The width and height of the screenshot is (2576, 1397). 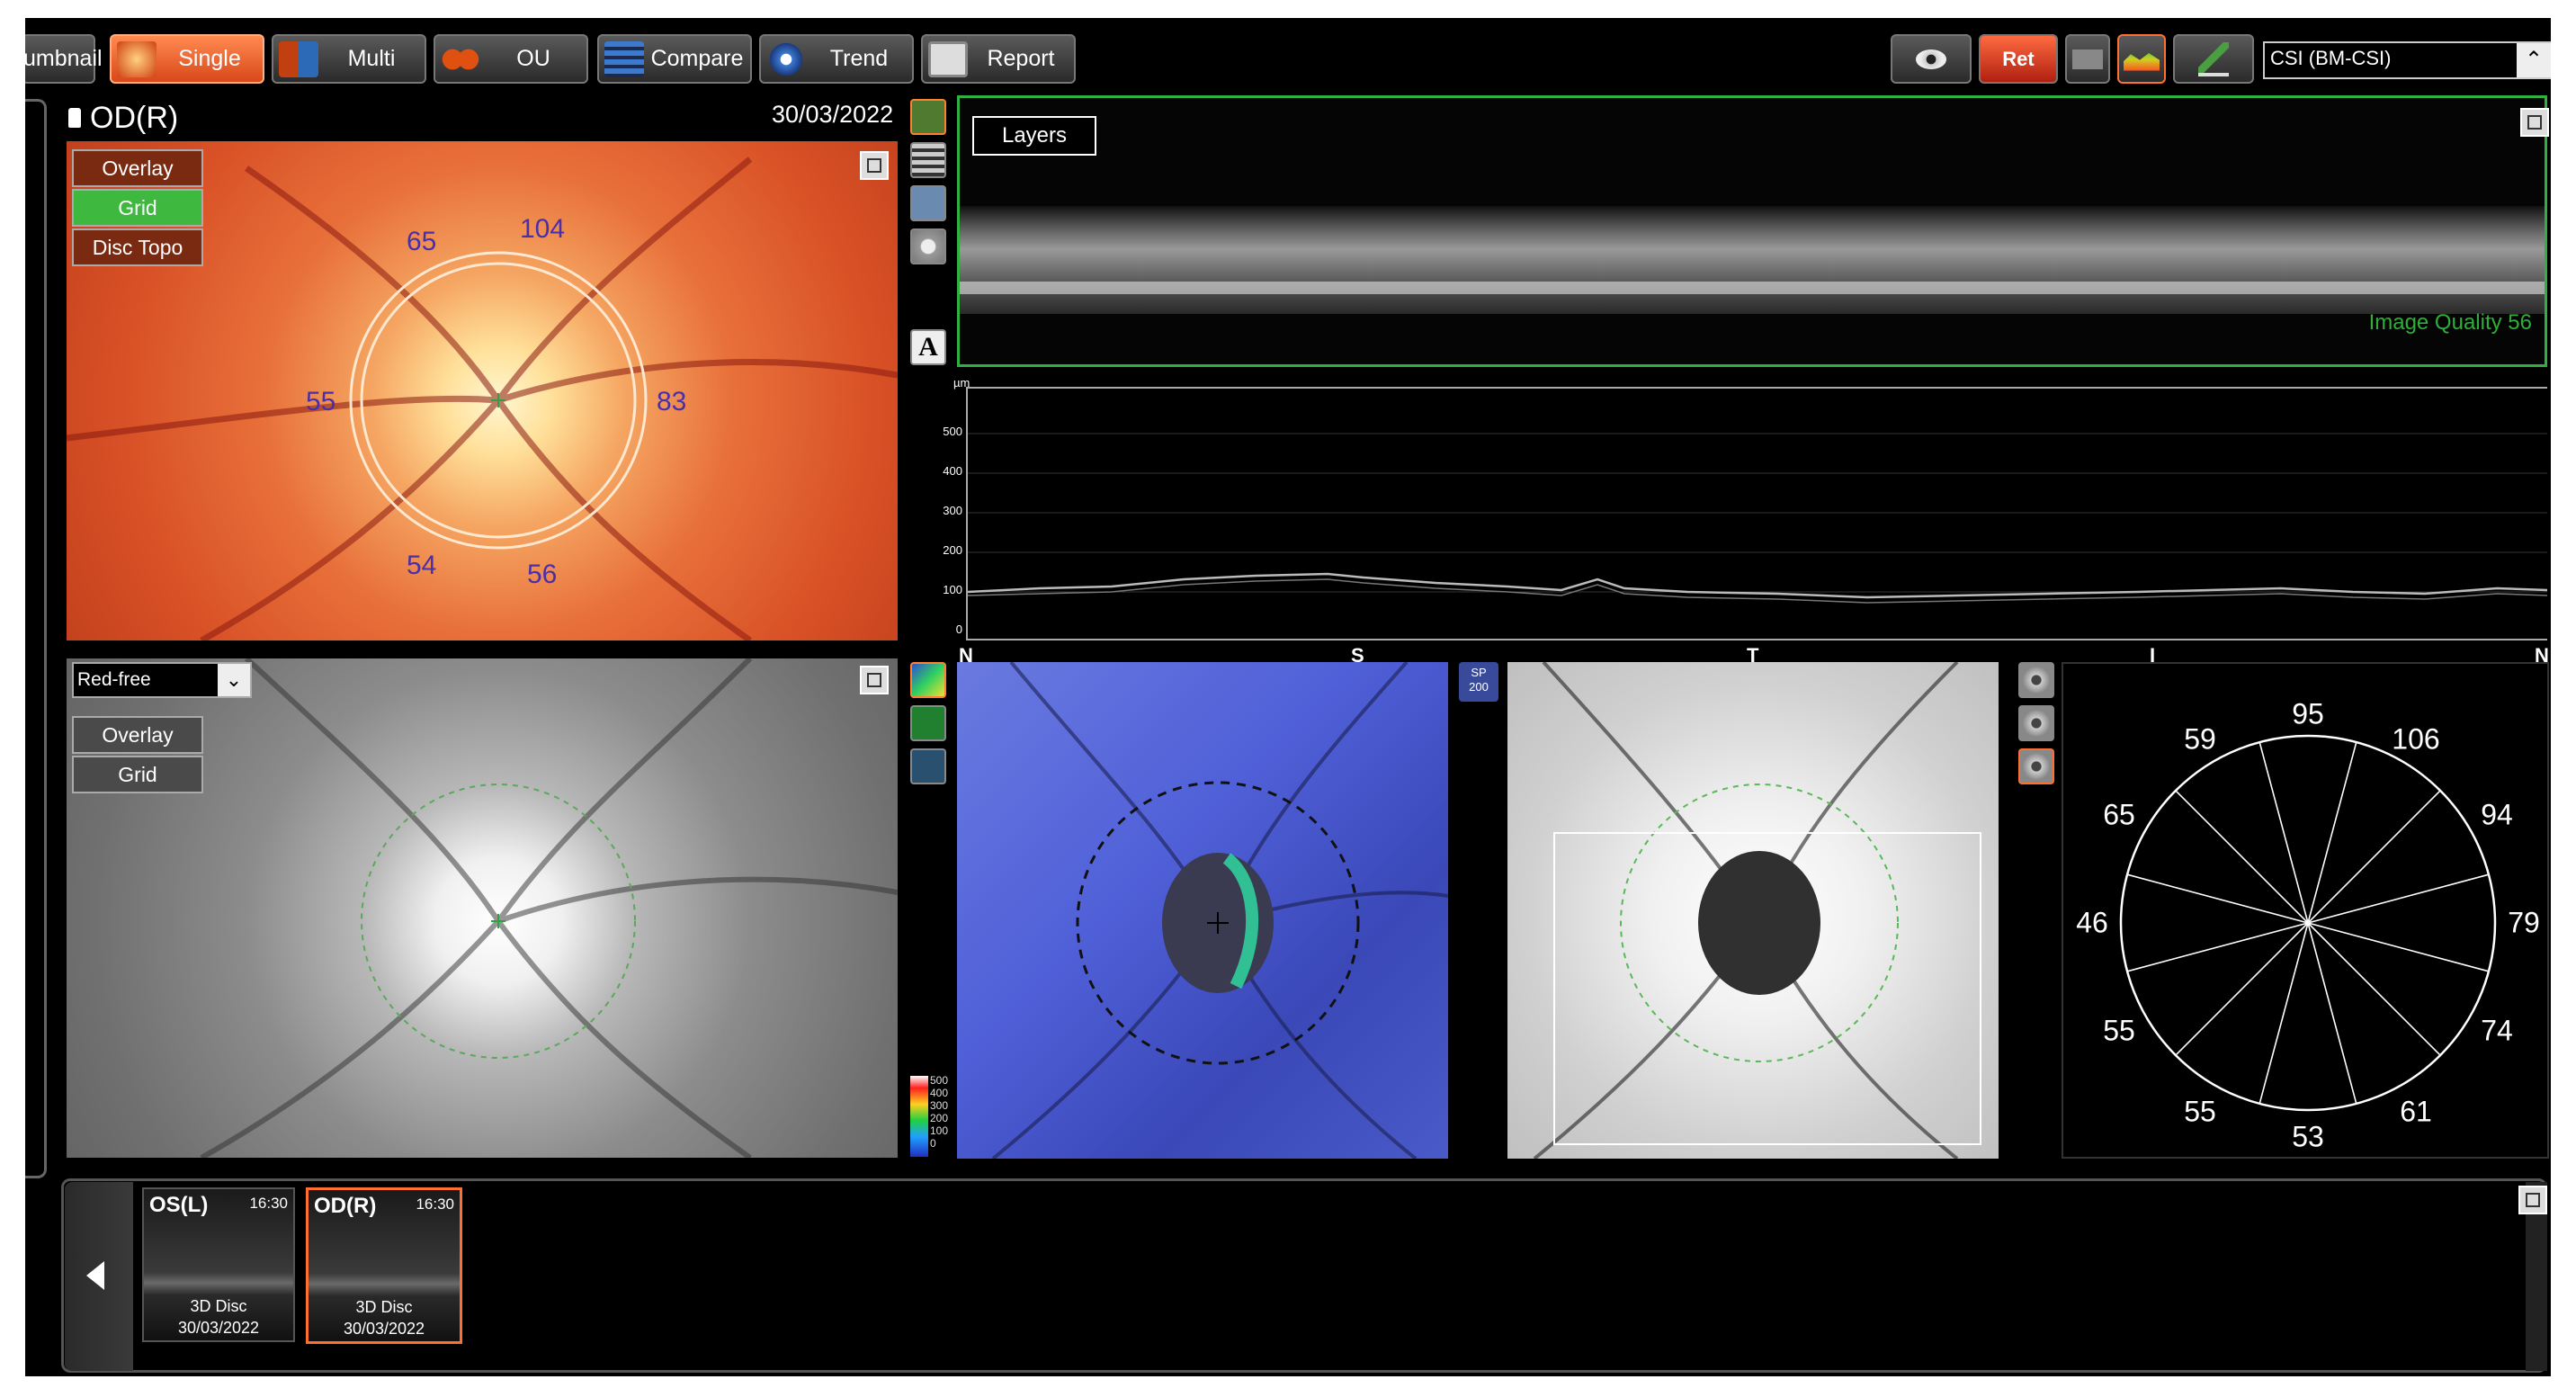 What do you see at coordinates (137, 168) in the screenshot?
I see `overlay-button: Overlay` at bounding box center [137, 168].